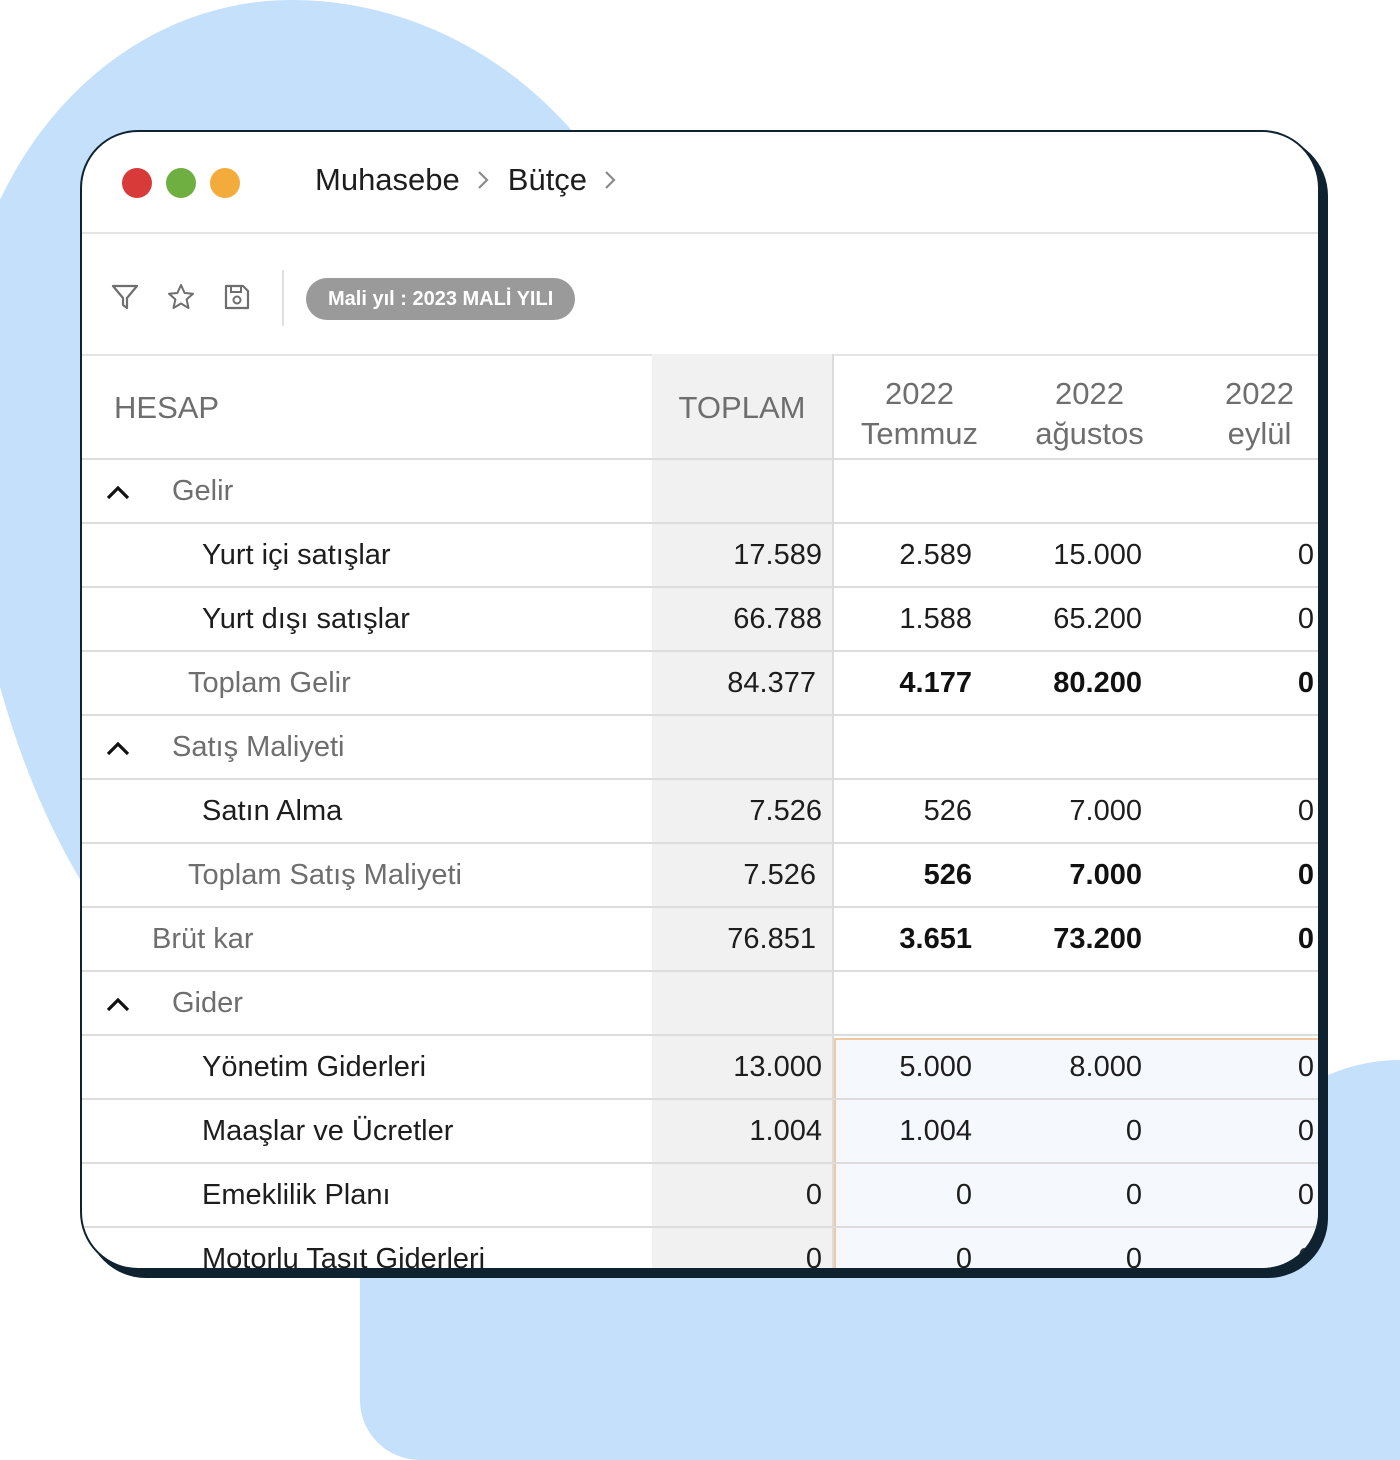 Image resolution: width=1400 pixels, height=1460 pixels. What do you see at coordinates (283, 298) in the screenshot?
I see `toolbar-divider` at bounding box center [283, 298].